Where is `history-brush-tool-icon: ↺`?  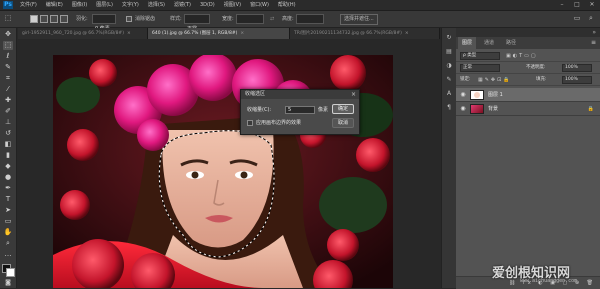 history-brush-tool-icon: ↺ is located at coordinates (8, 133).